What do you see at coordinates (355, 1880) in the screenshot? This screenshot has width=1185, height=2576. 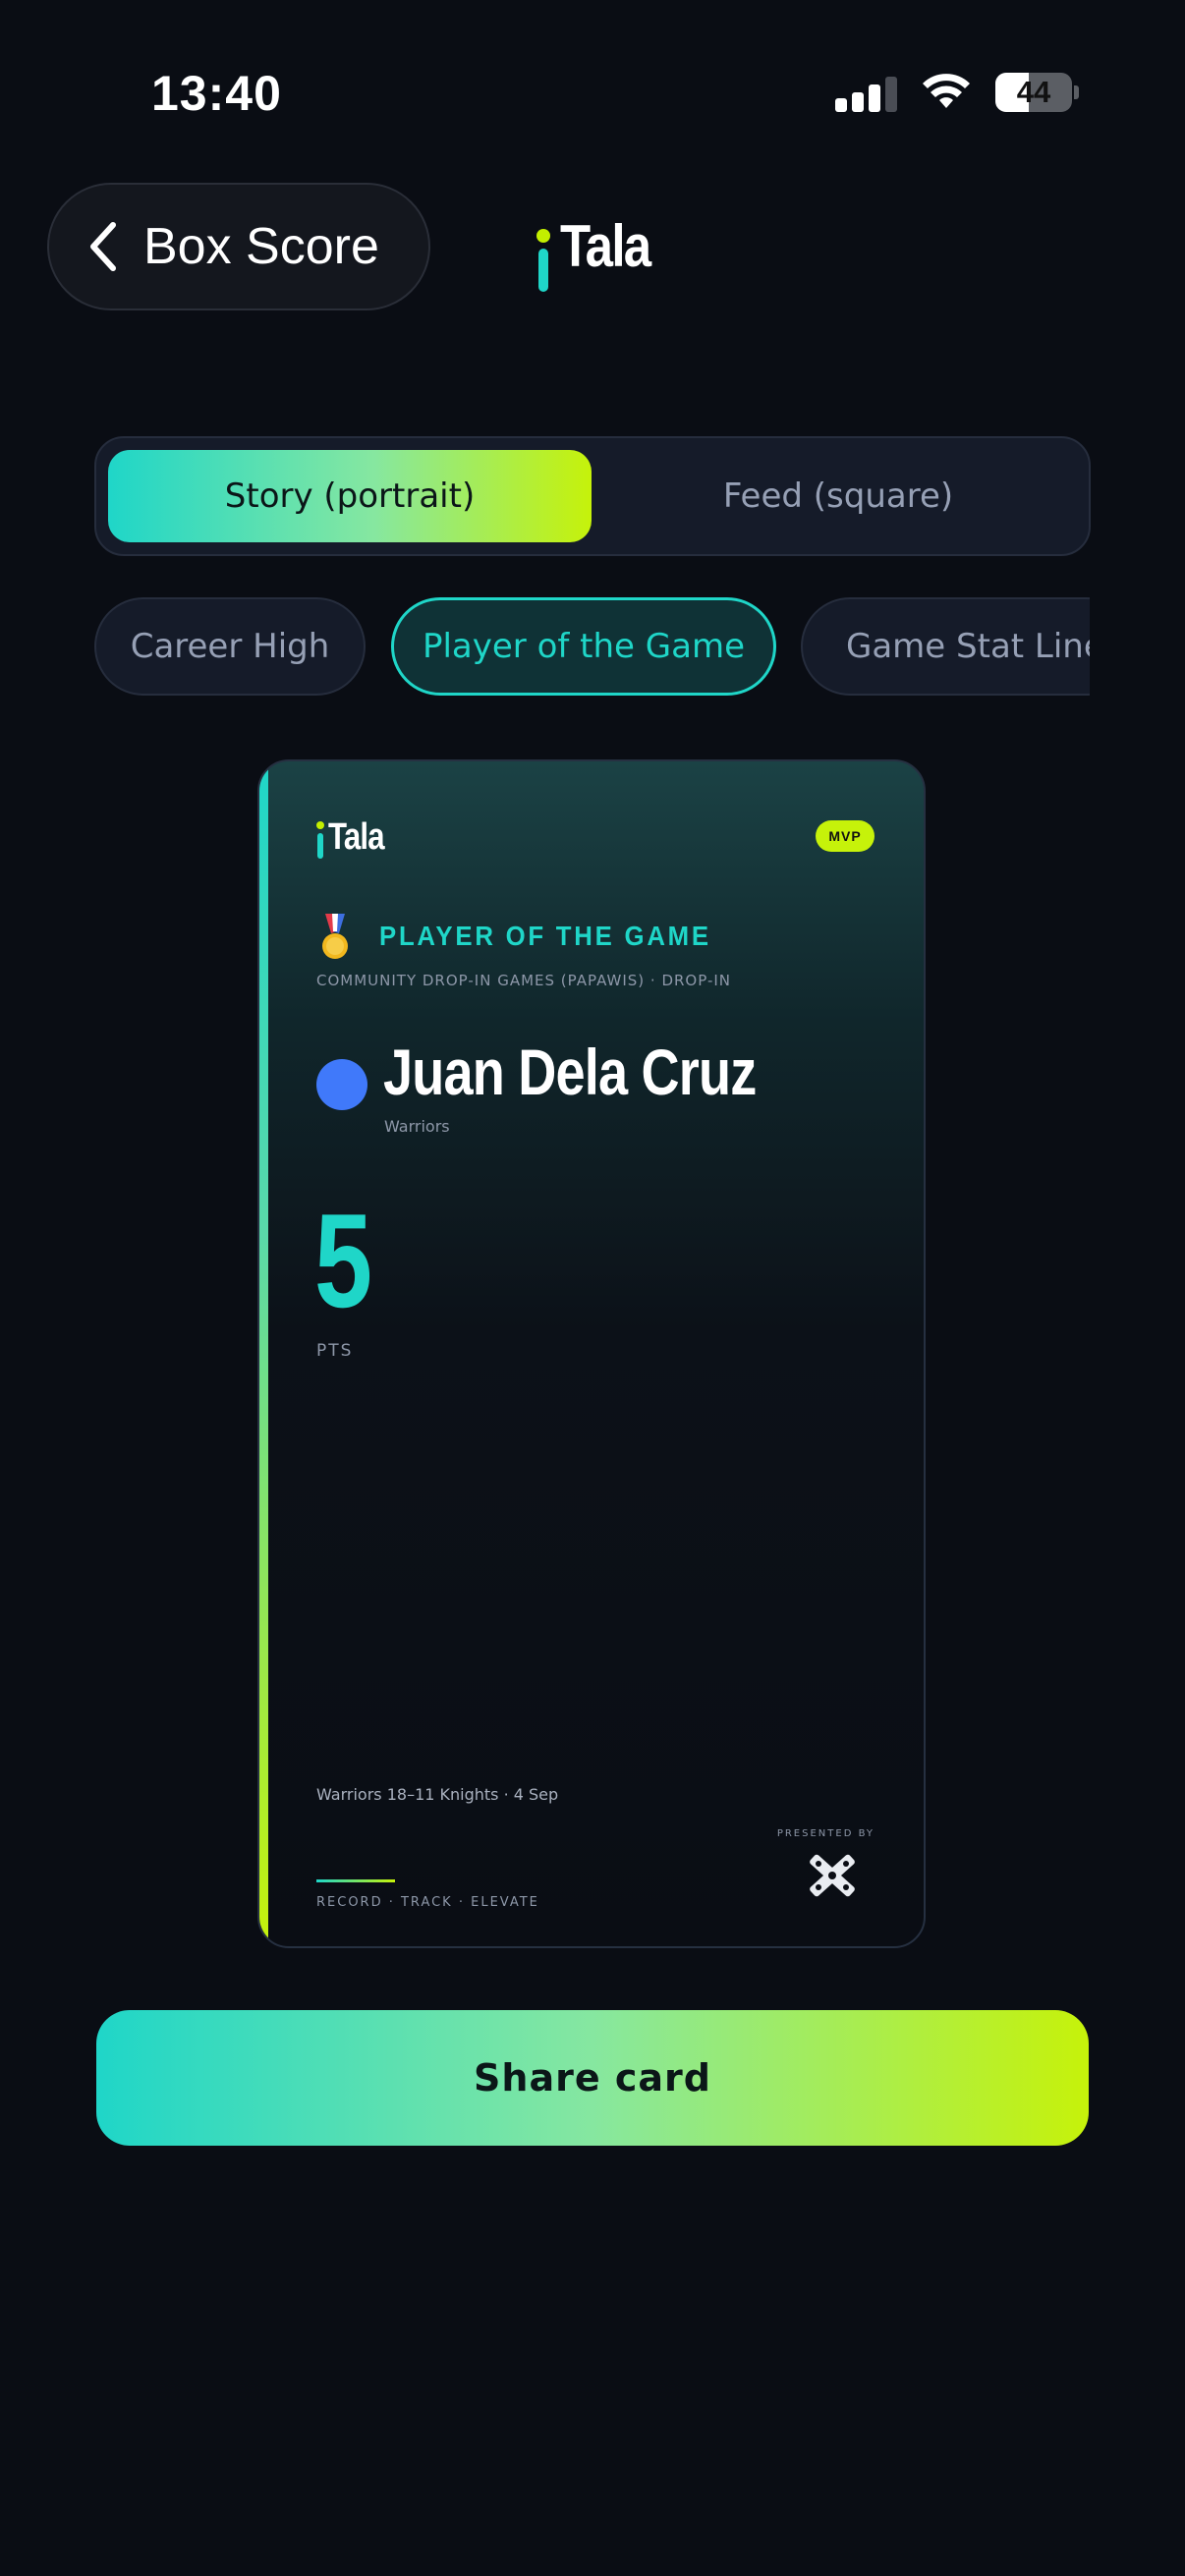 I see `tagline-accent-line` at bounding box center [355, 1880].